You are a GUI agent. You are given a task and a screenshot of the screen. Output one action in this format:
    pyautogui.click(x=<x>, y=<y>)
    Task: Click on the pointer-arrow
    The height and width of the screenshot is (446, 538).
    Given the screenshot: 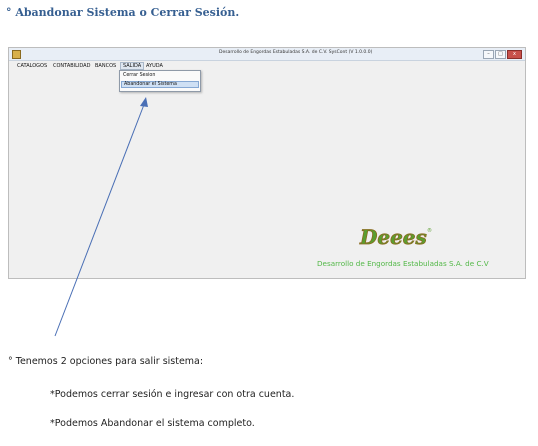 What is the action you would take?
    pyautogui.click(x=101, y=217)
    